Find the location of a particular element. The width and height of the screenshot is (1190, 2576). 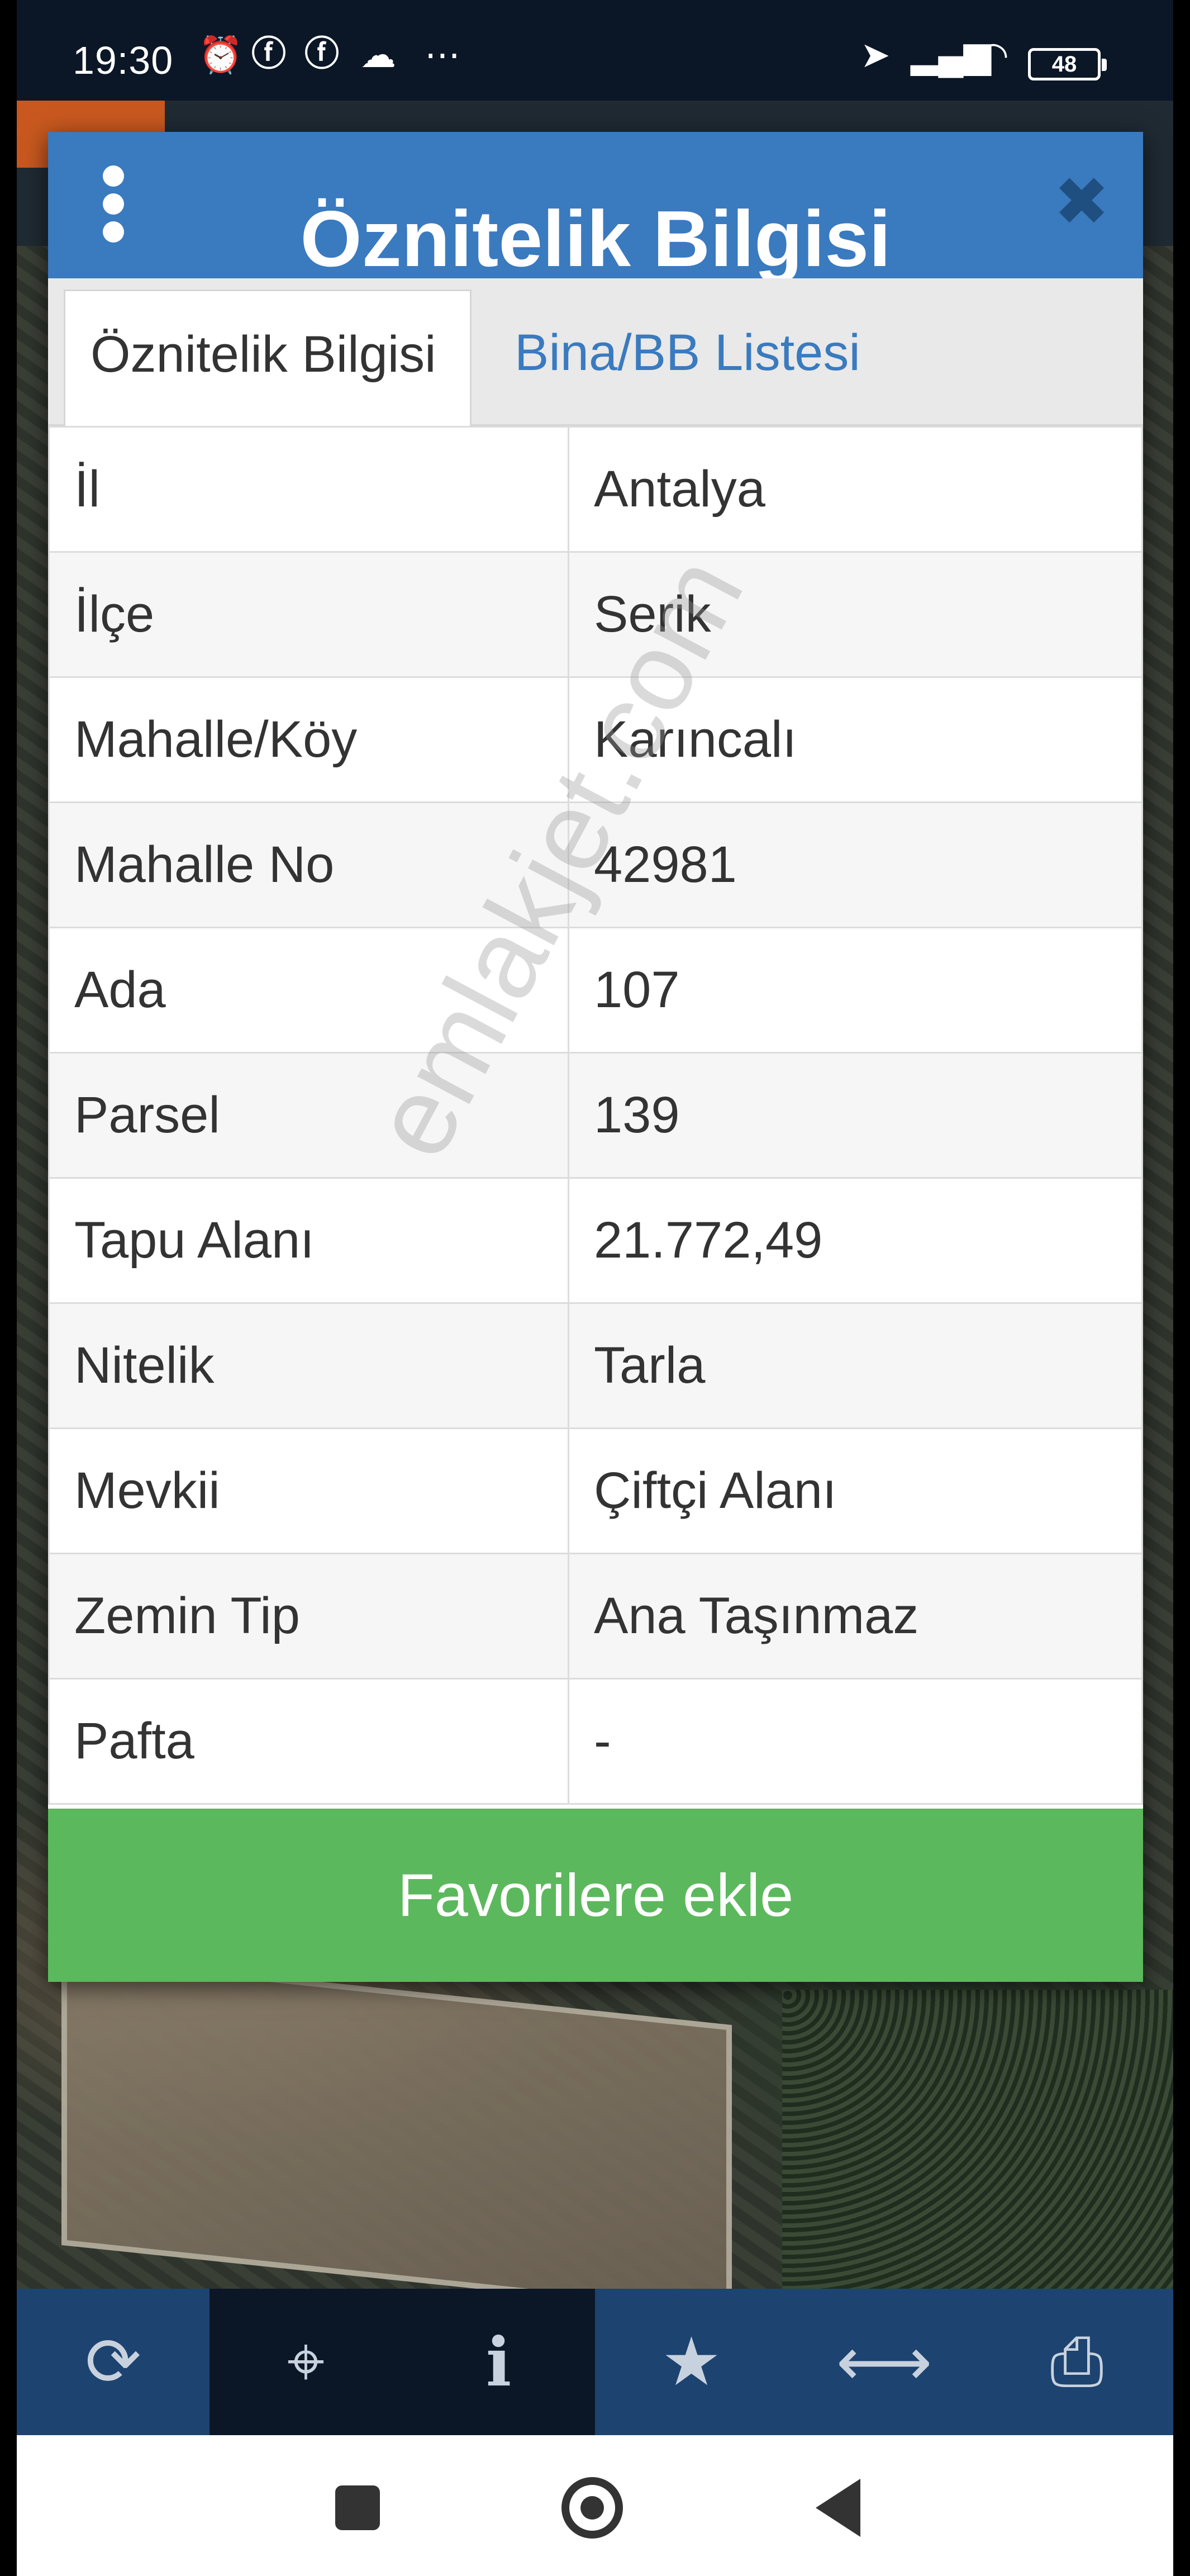

dialog-header: Öznitelik Bilgisi ✖ is located at coordinates (595, 207).